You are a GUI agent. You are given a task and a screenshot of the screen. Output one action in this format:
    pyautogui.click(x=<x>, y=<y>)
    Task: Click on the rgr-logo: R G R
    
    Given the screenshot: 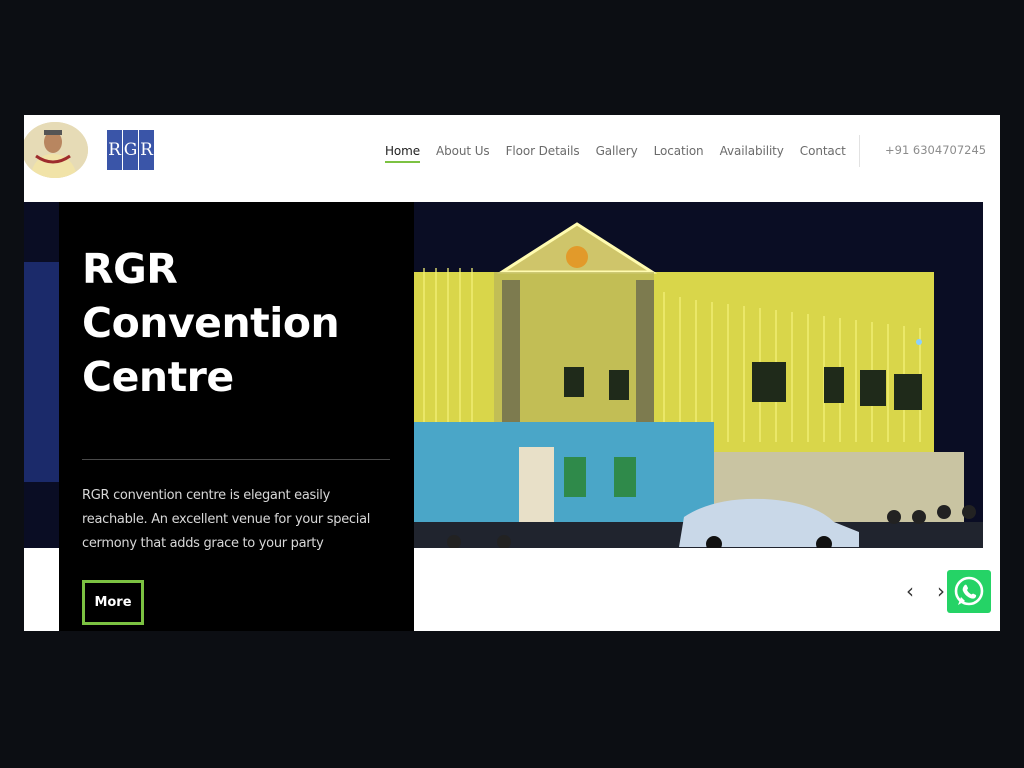 What is the action you would take?
    pyautogui.click(x=130, y=150)
    